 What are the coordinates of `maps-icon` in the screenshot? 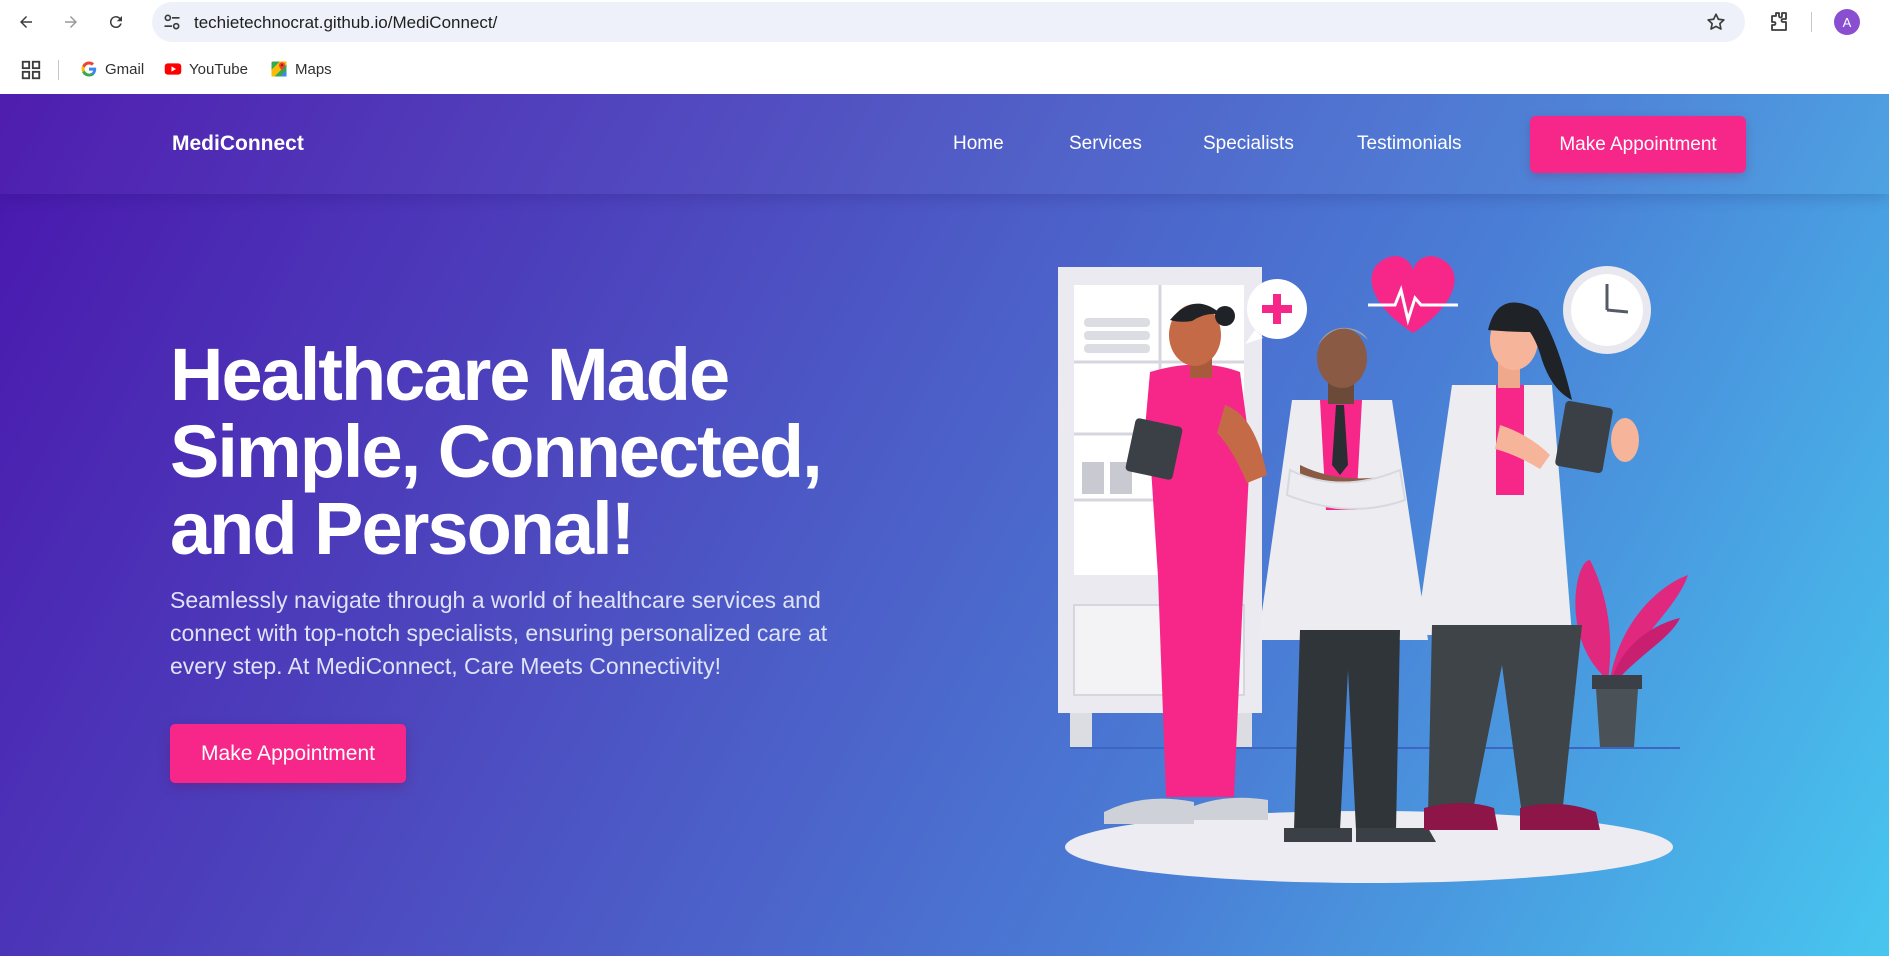 It's located at (279, 69).